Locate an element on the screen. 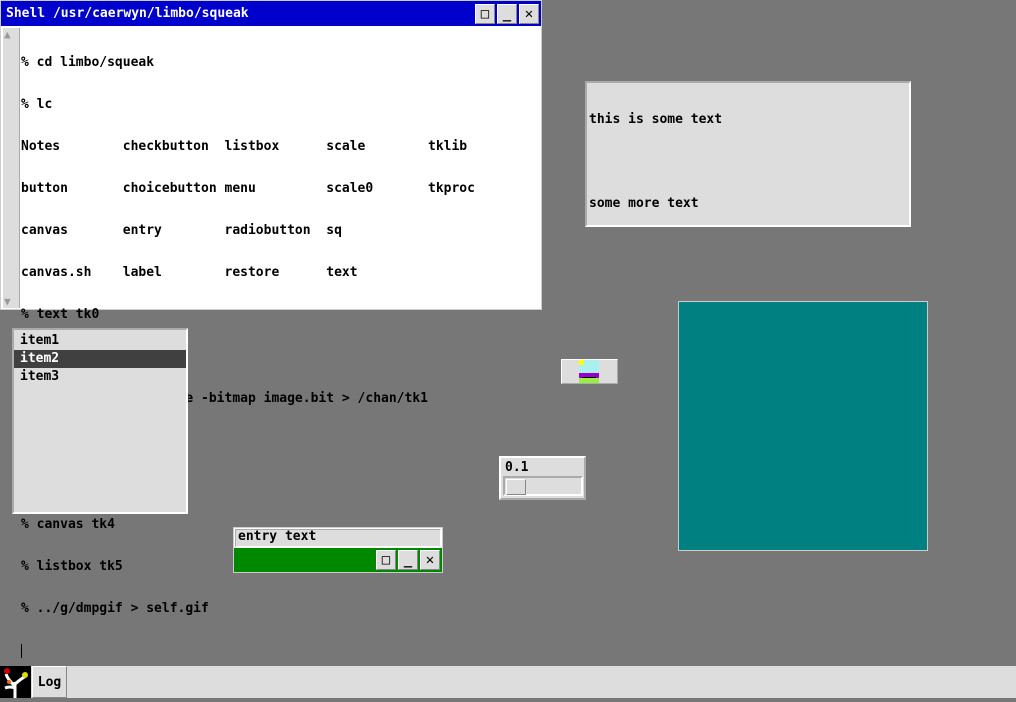 The height and width of the screenshot is (702, 1016). scale-trough is located at coordinates (543, 486).